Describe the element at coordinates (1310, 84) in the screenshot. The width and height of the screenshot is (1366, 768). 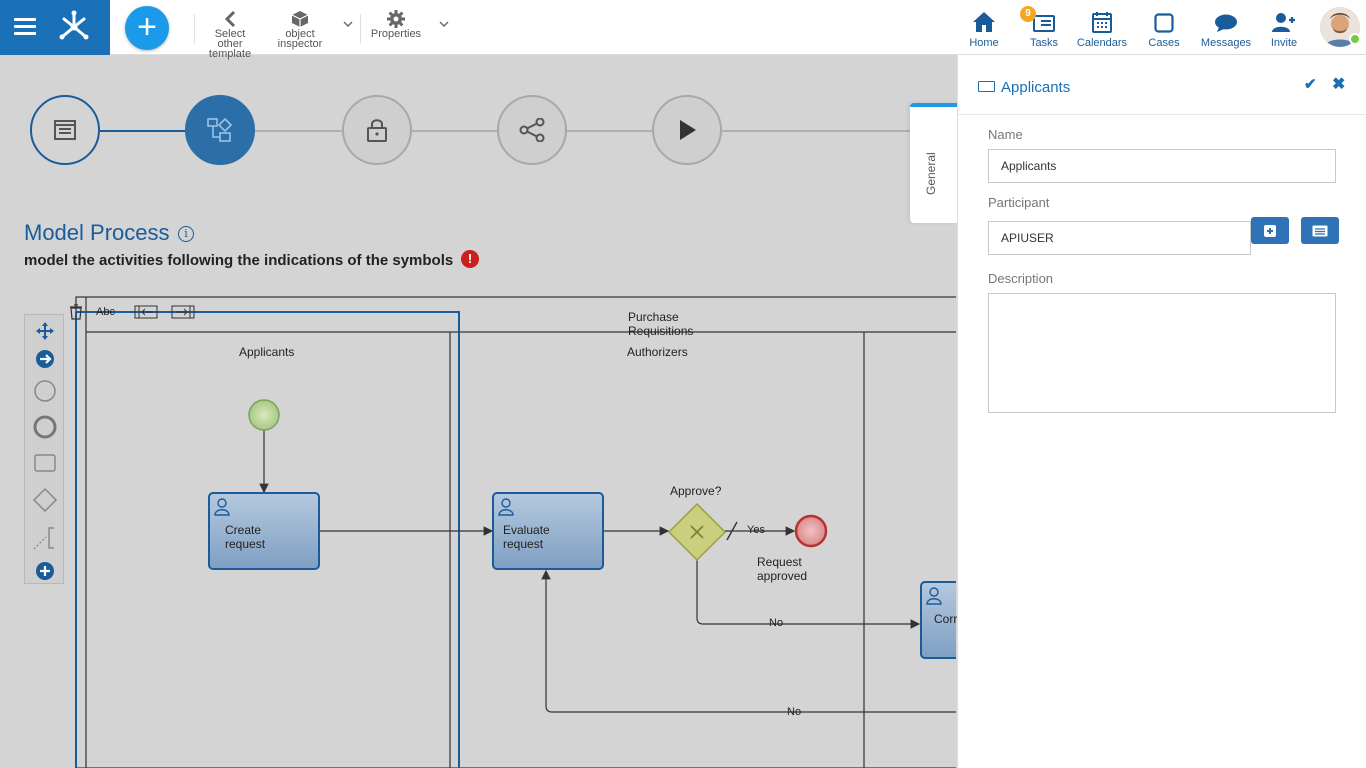
I see `confirm-icon: ✔` at that location.